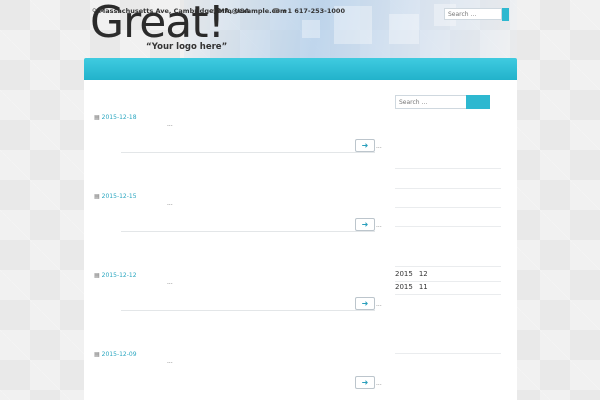  Describe the element at coordinates (431, 102) in the screenshot. I see `sidebar-search-input` at that location.